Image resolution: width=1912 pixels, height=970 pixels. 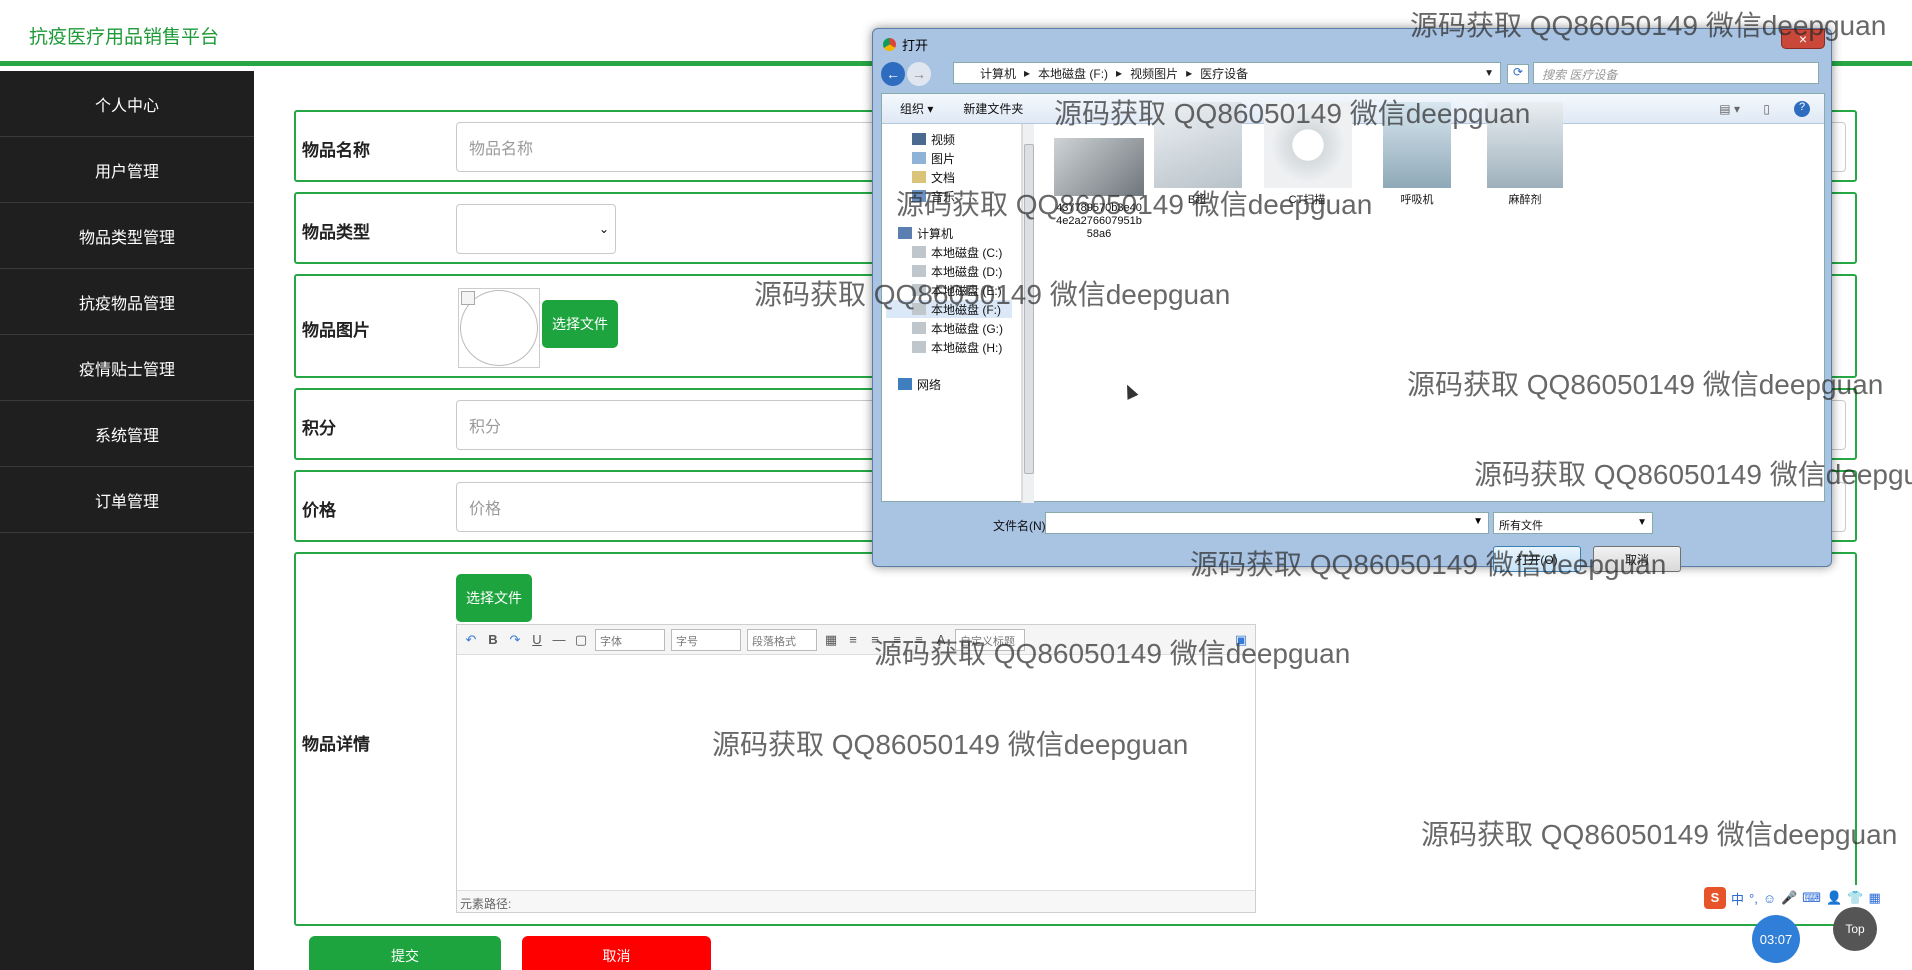 I want to click on tree-scrollbar-thumb, so click(x=1029, y=309).